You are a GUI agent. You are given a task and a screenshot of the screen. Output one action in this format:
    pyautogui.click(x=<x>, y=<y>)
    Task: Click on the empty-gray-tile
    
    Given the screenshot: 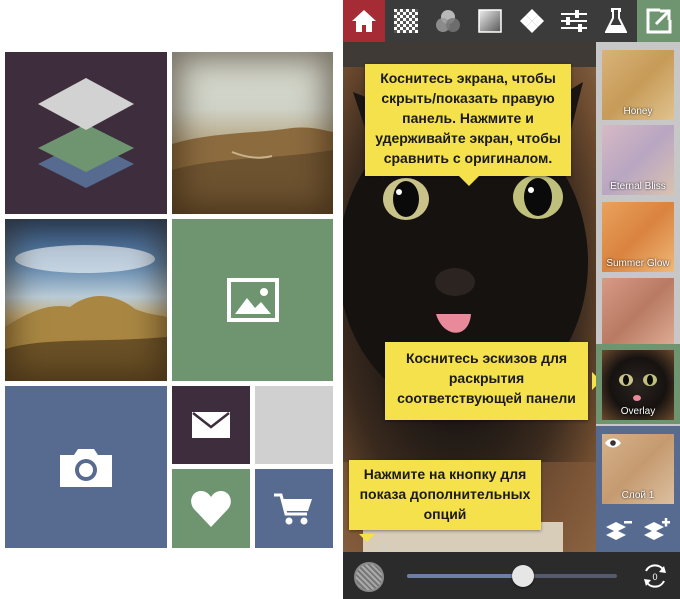 What is the action you would take?
    pyautogui.click(x=294, y=425)
    